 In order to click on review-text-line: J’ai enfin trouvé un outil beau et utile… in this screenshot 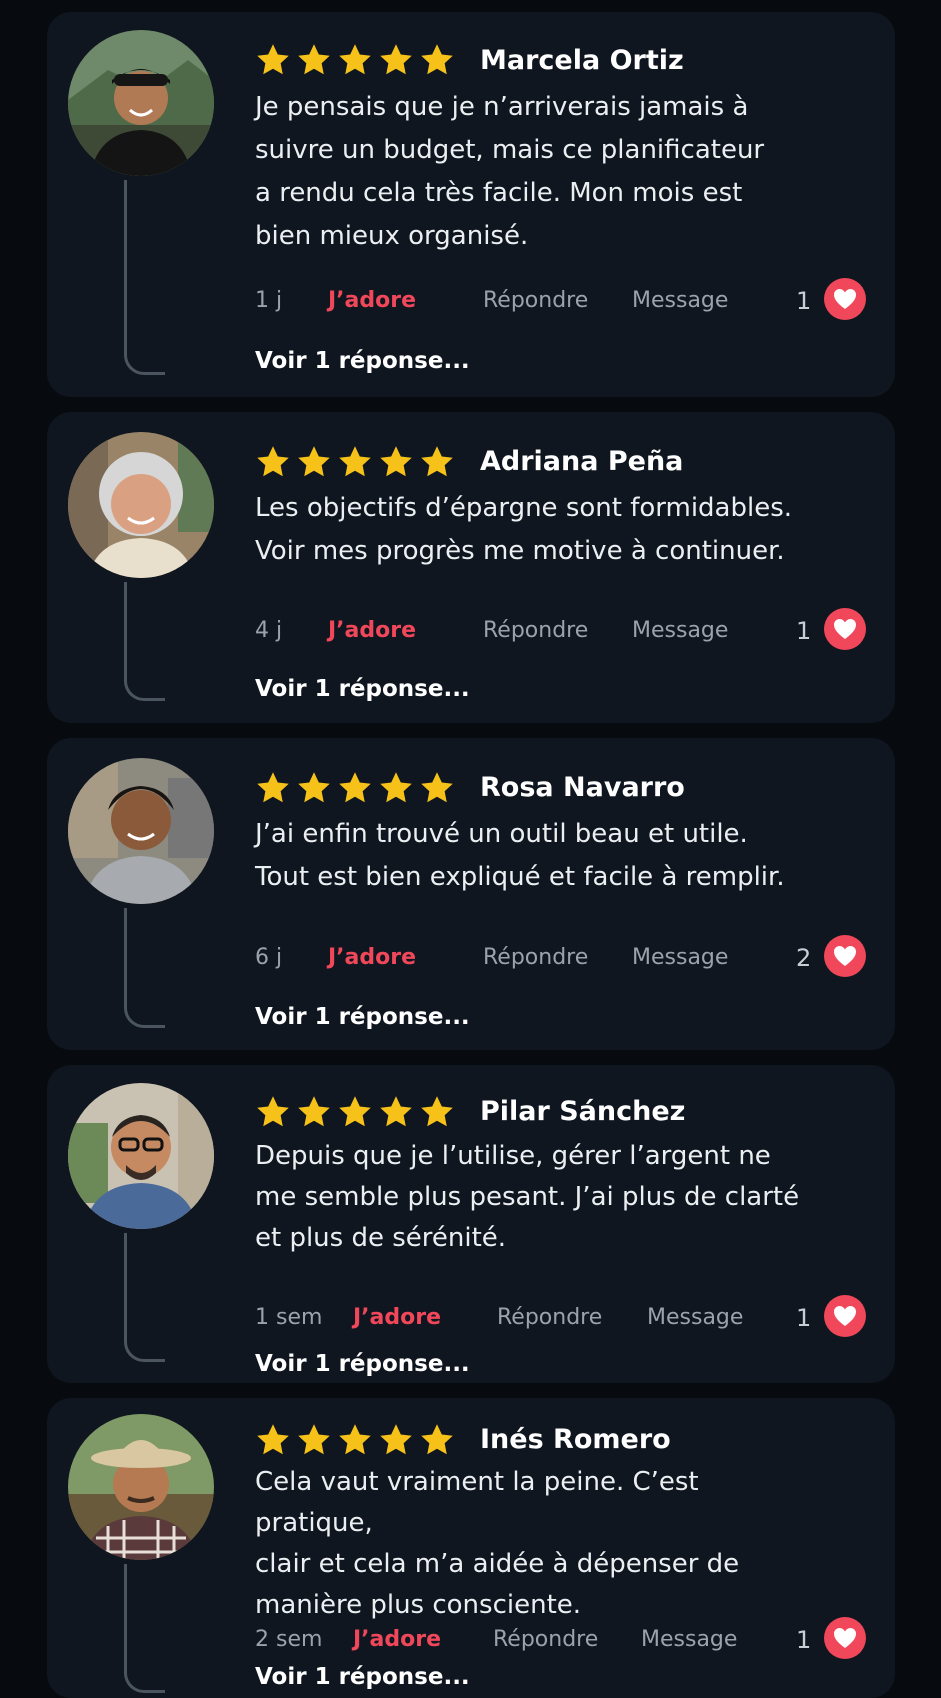, I will do `click(501, 834)`.